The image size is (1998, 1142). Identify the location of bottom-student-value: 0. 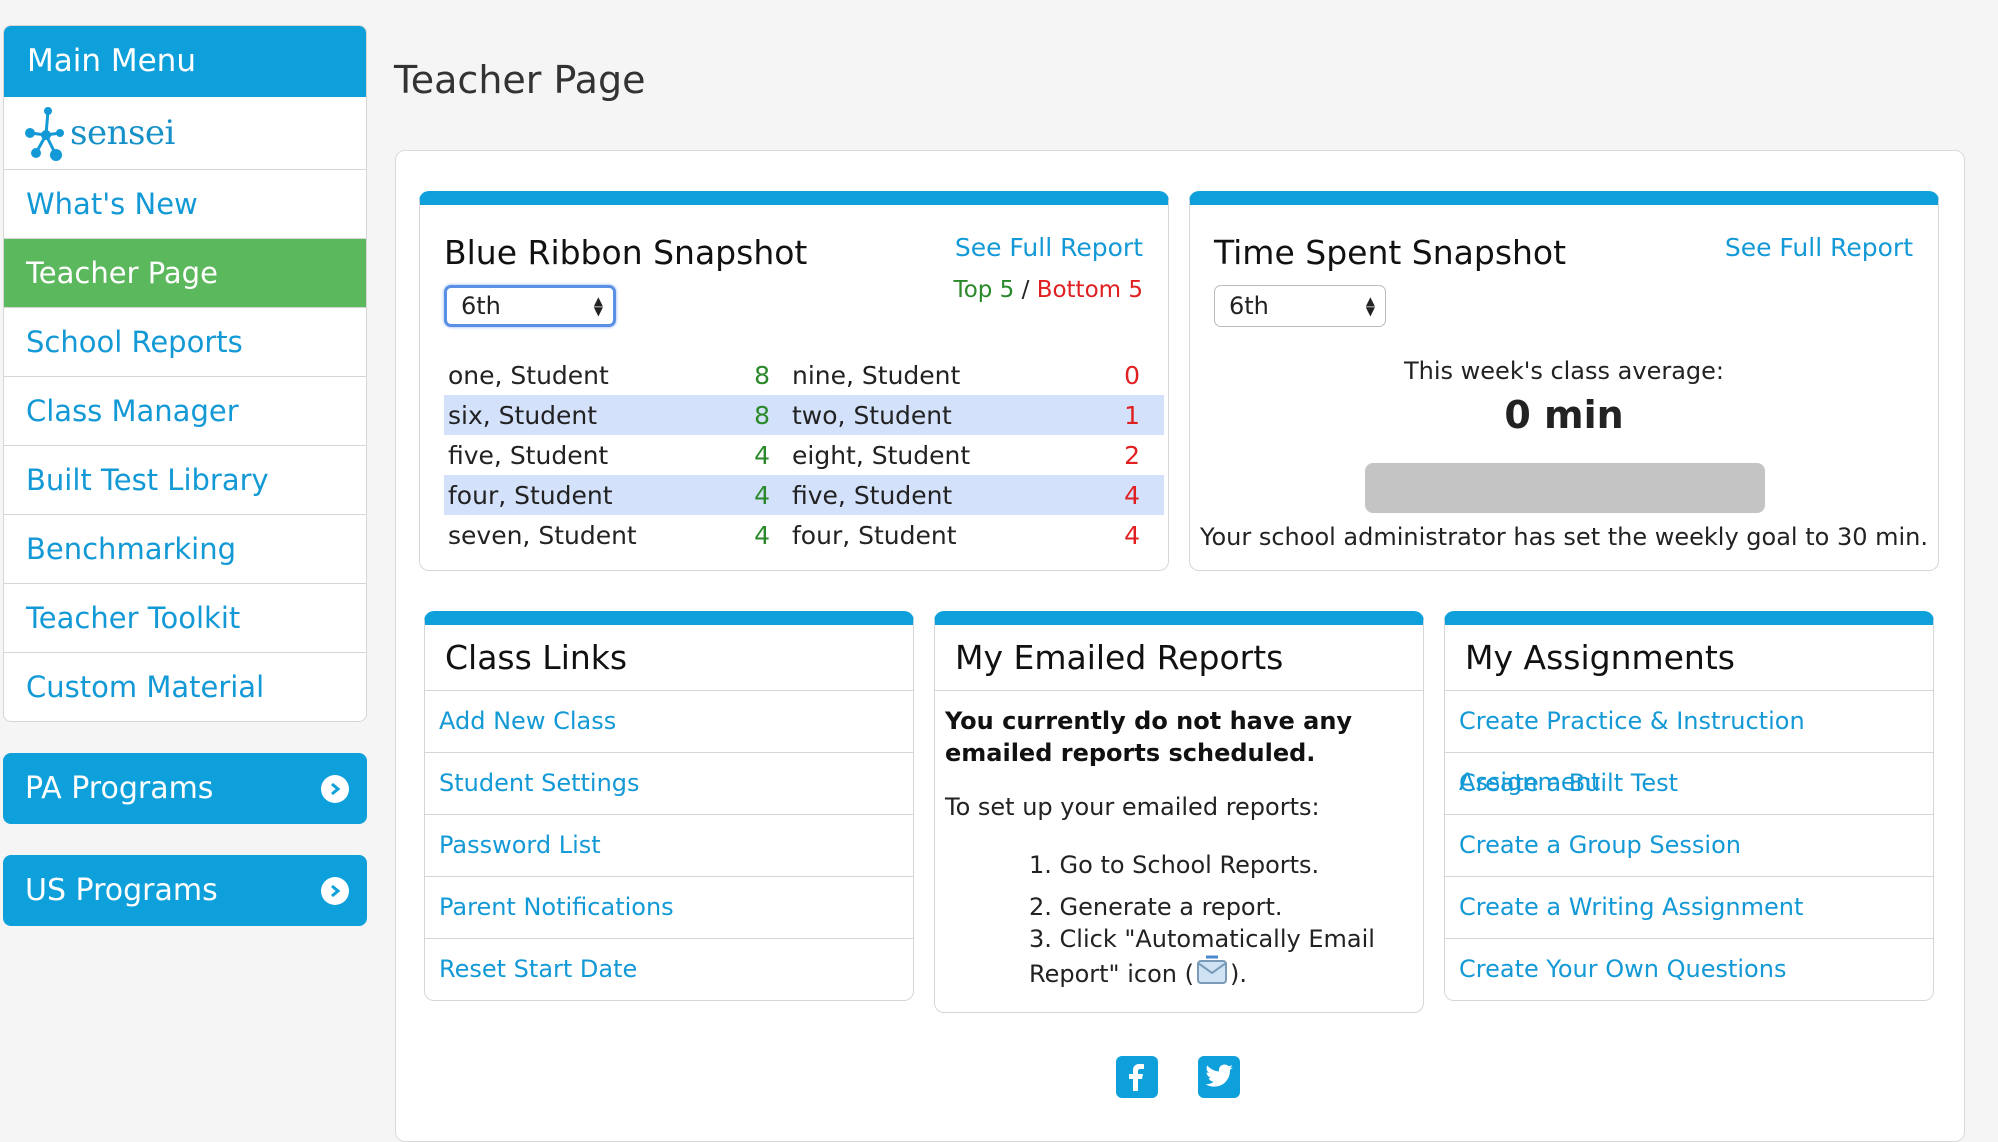
(1132, 375).